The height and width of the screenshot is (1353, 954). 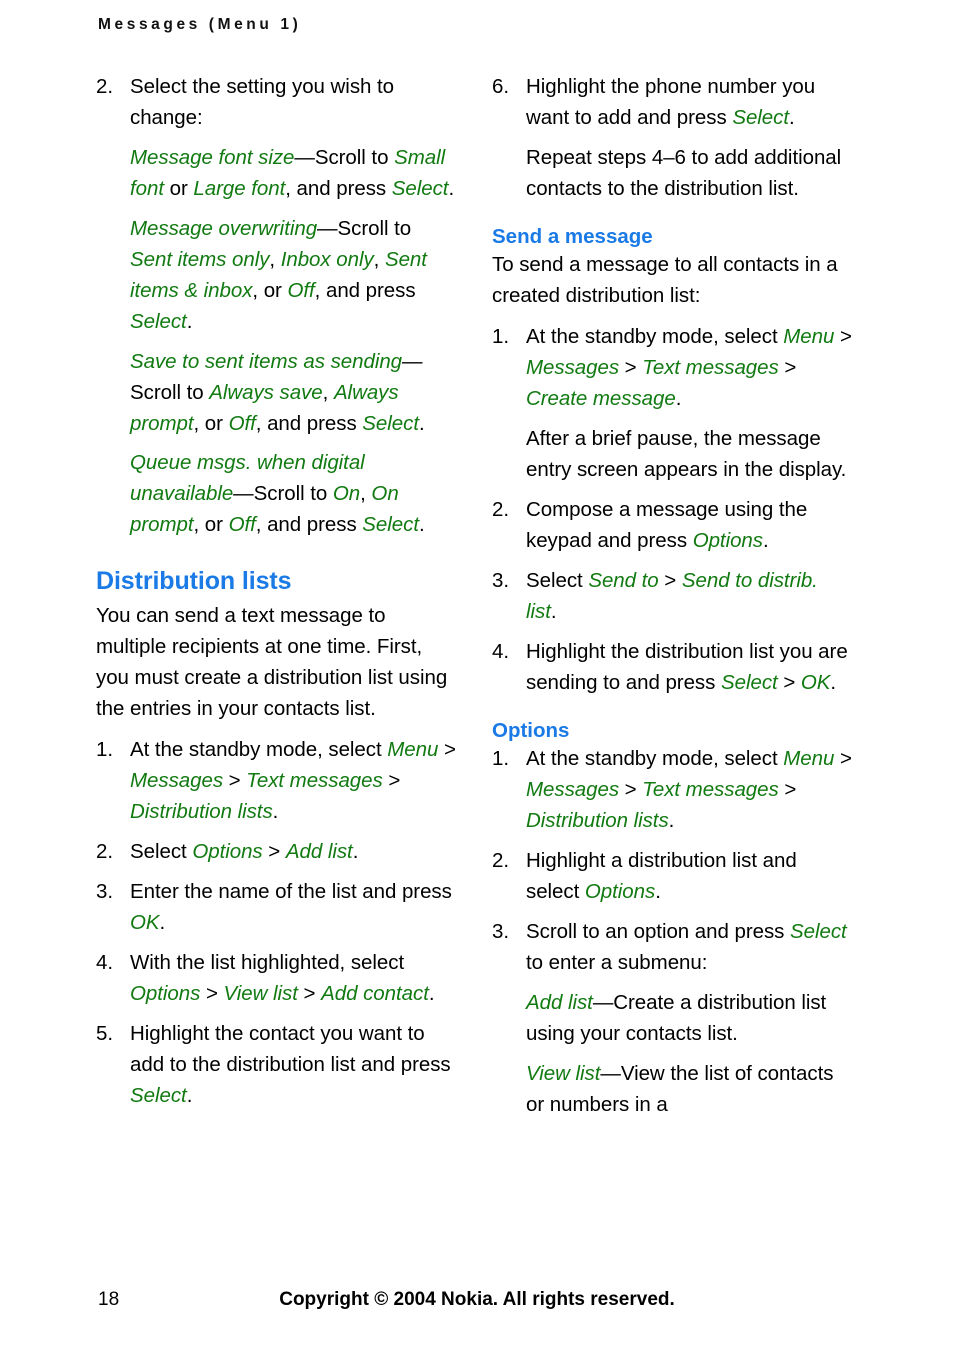 What do you see at coordinates (200, 24) in the screenshot?
I see `running-header: Messages (Menu 1)` at bounding box center [200, 24].